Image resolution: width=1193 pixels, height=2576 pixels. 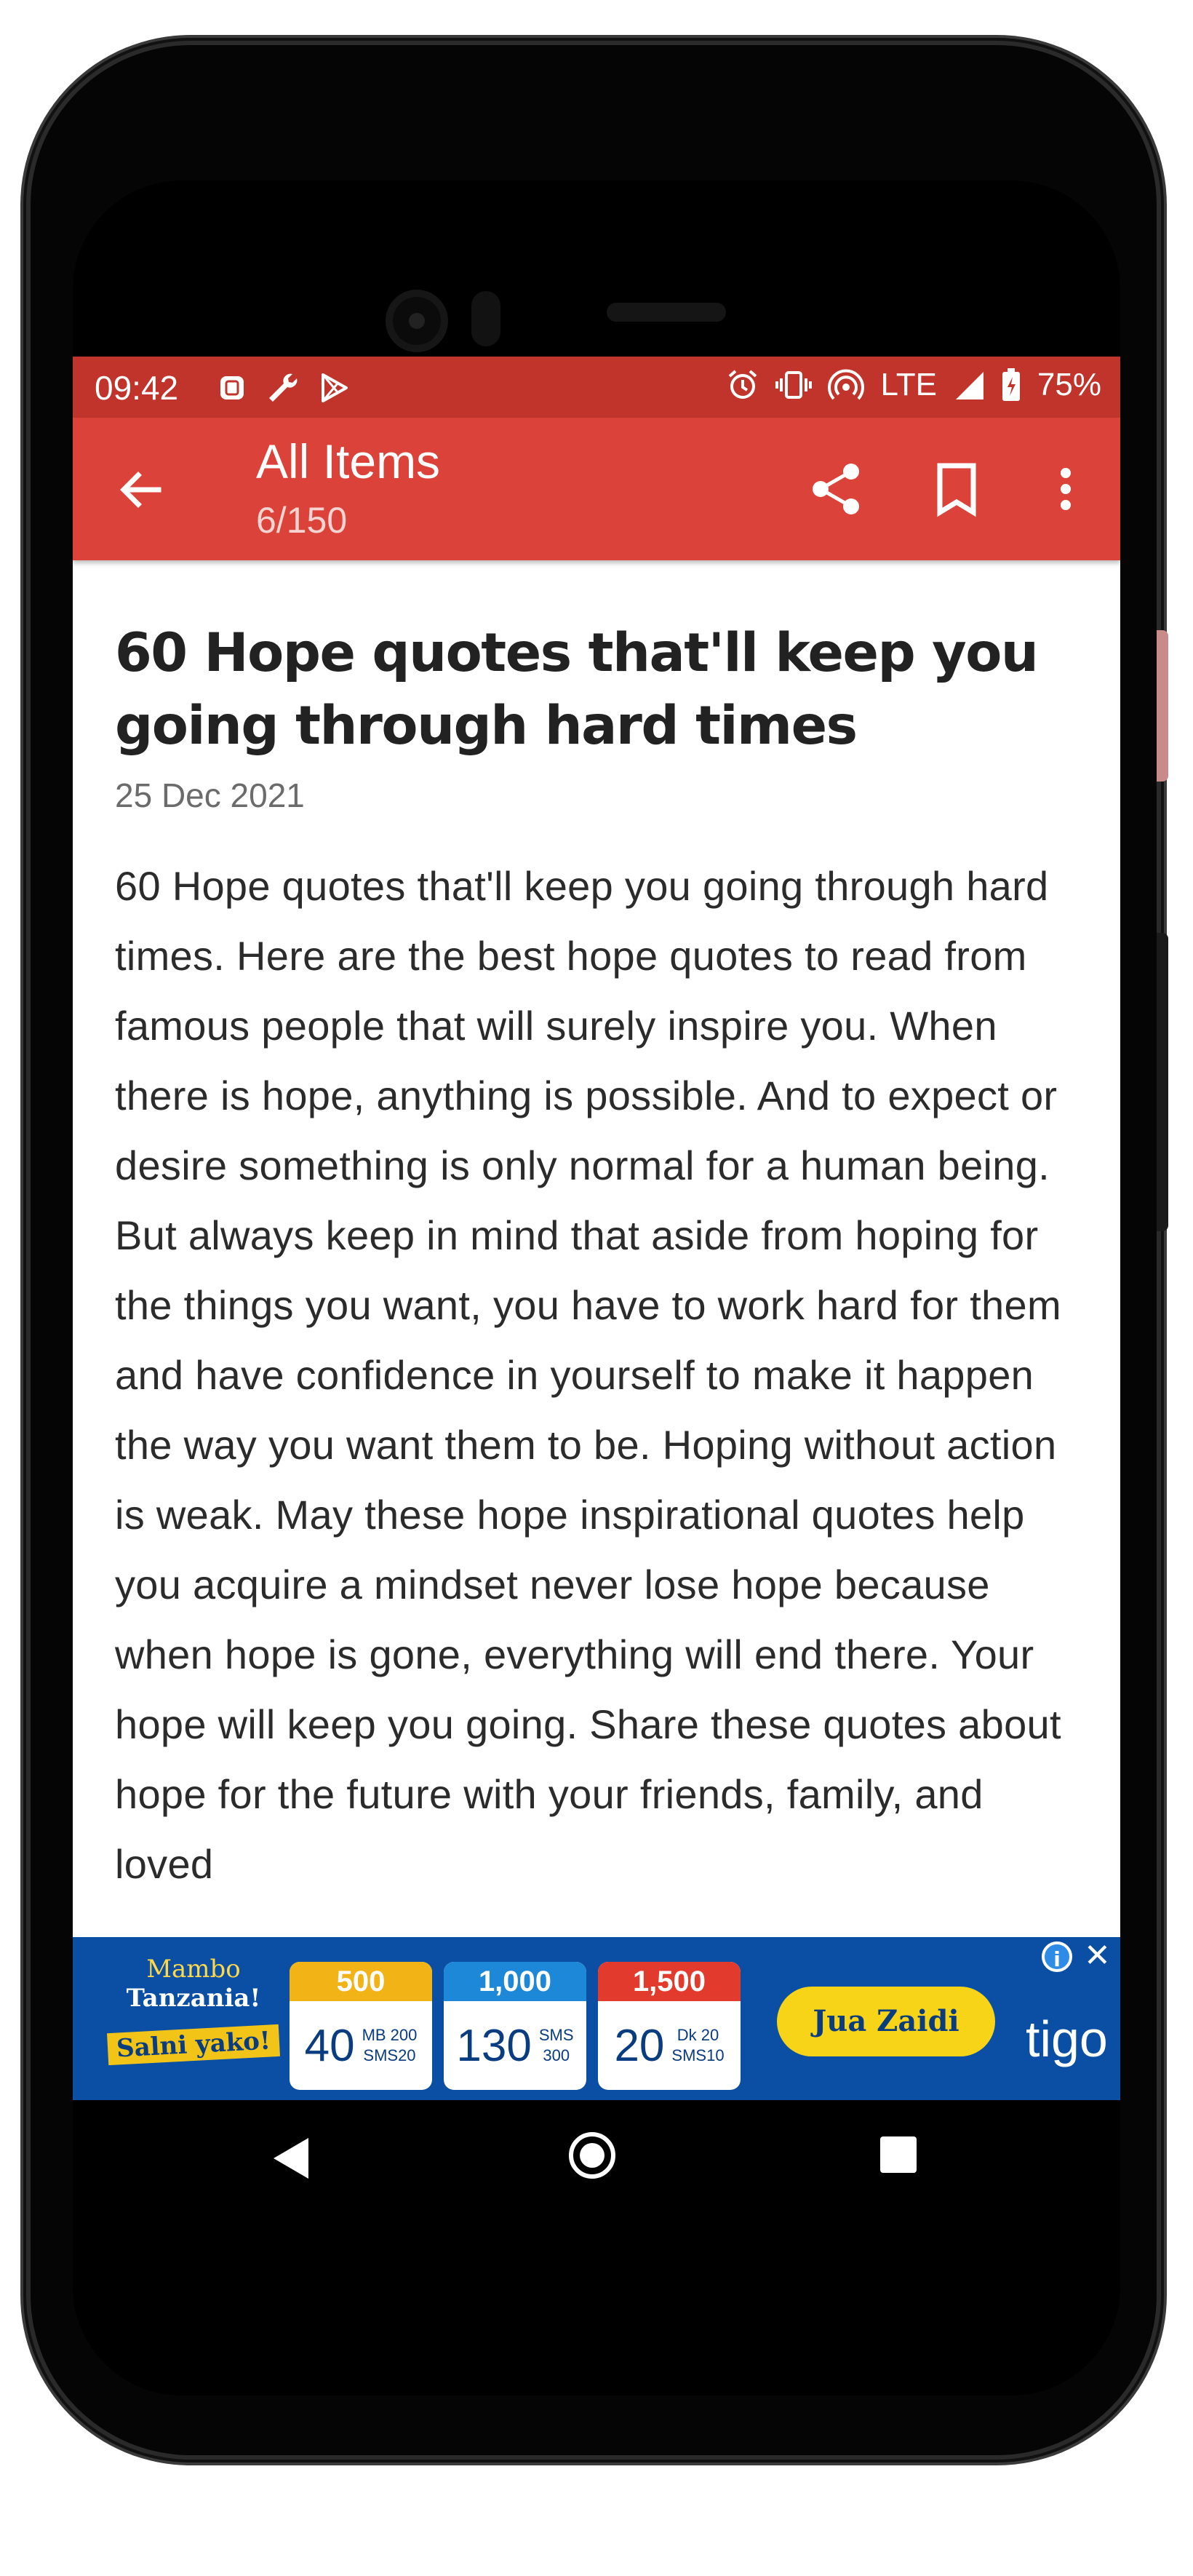 I want to click on network-type: LTE, so click(x=909, y=384).